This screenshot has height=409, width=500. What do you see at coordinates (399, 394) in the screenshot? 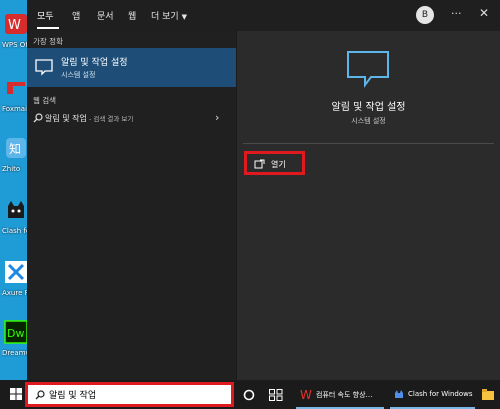
I see `clash-icon` at bounding box center [399, 394].